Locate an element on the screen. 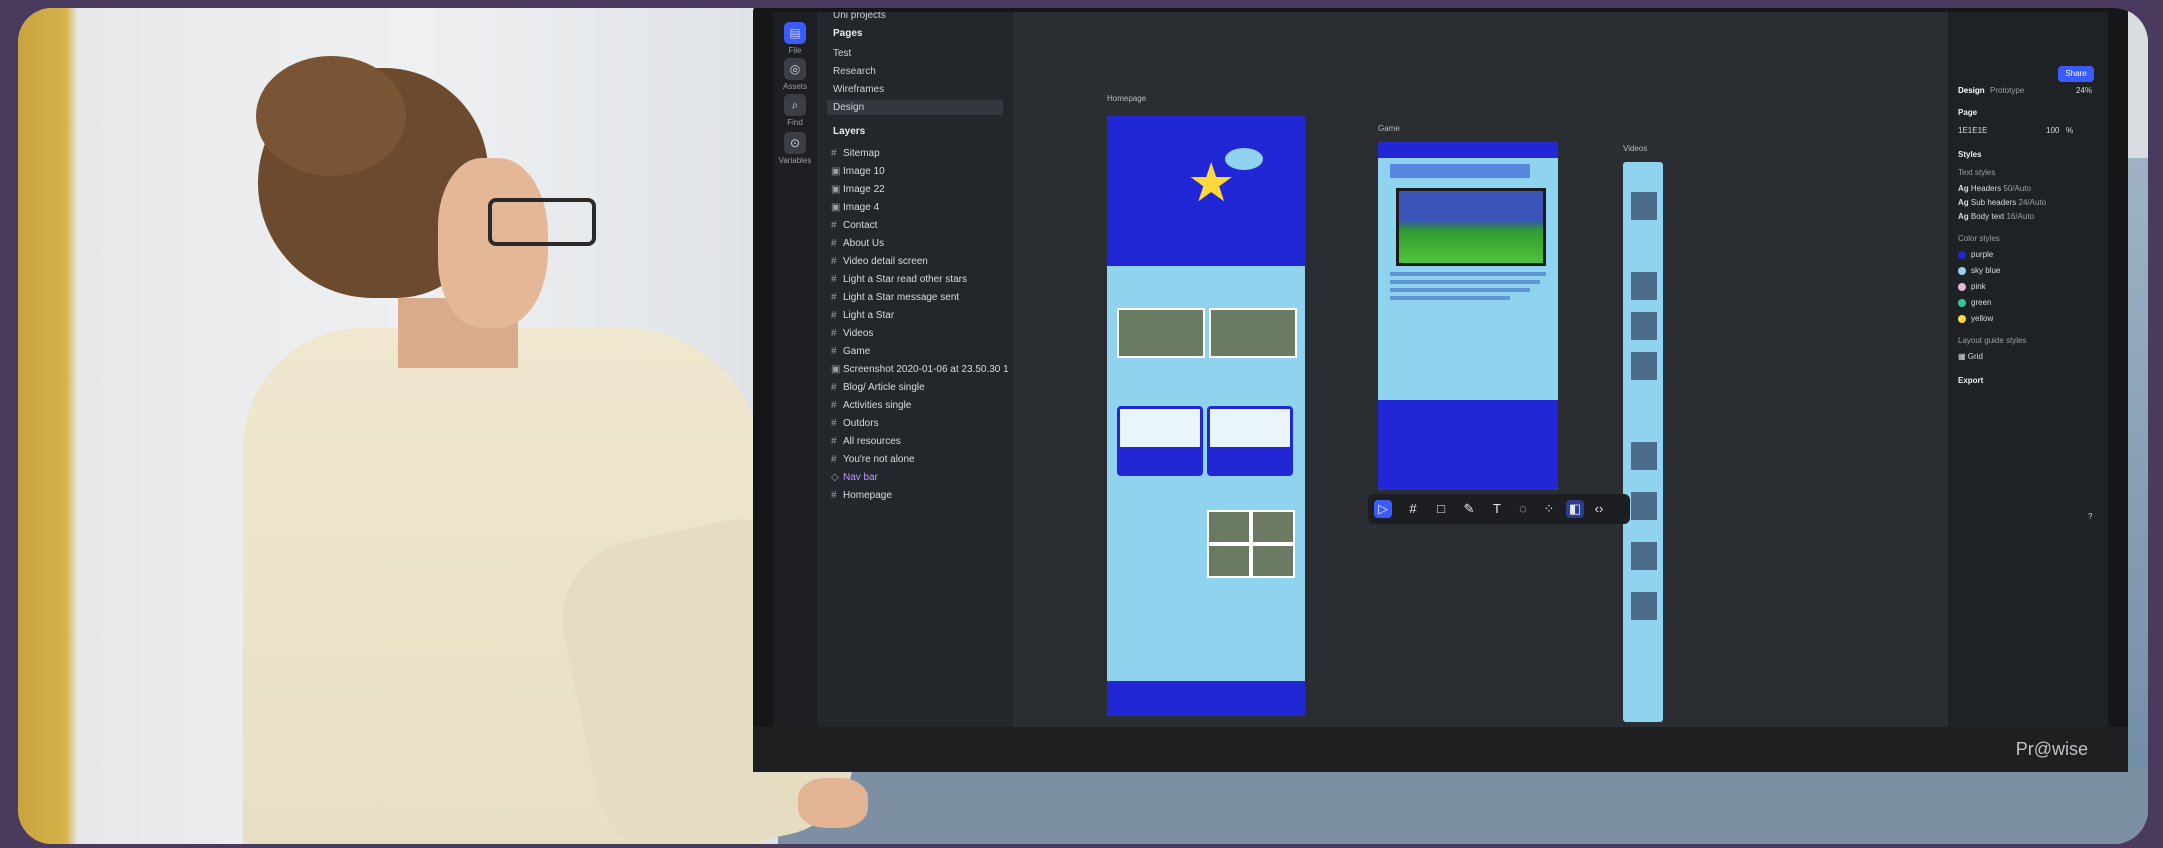 Image resolution: width=2163 pixels, height=848 pixels. search-icon: ⌕ is located at coordinates (795, 105).